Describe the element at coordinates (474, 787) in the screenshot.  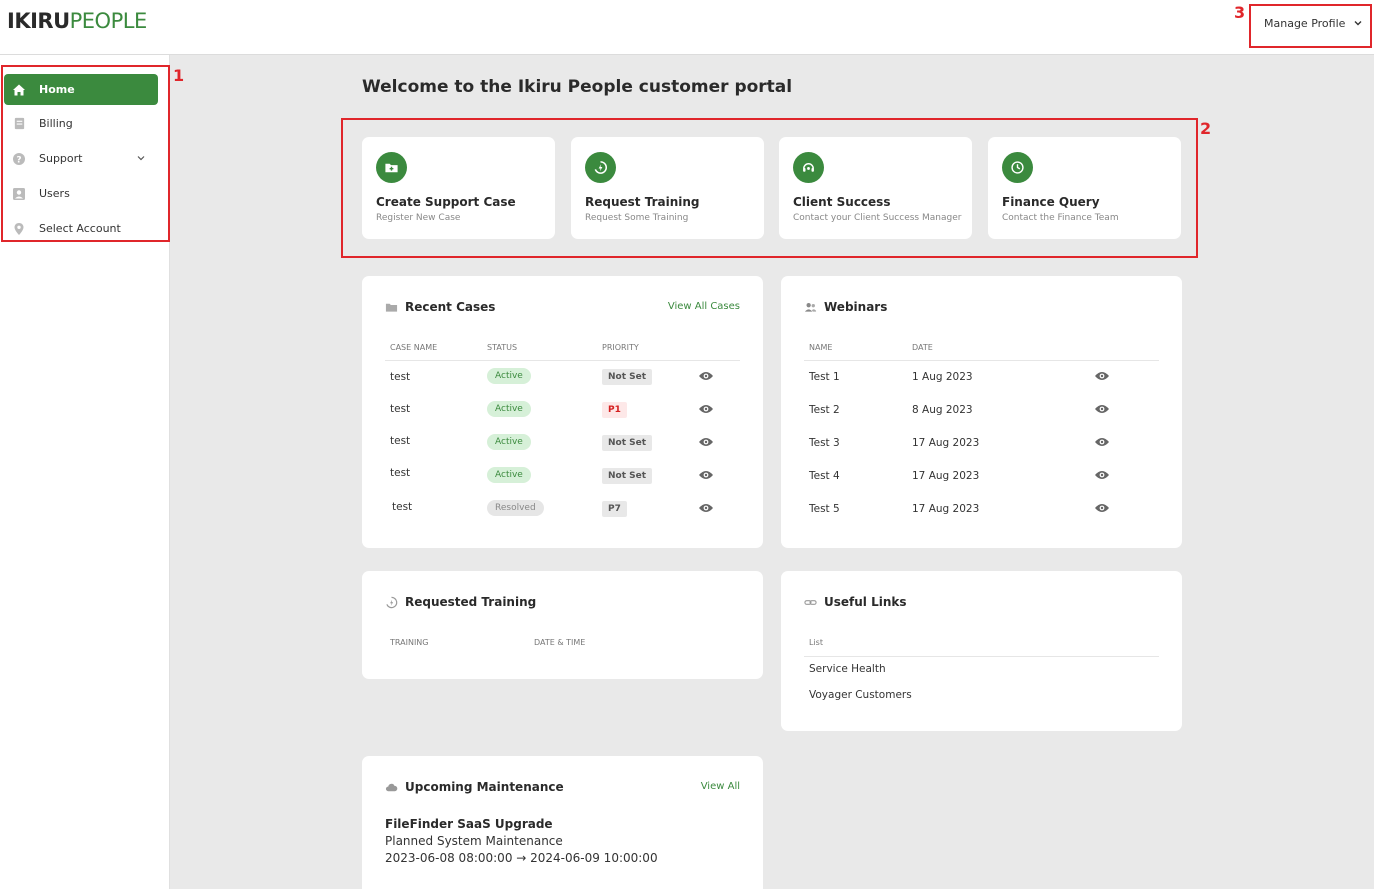
I see `upcoming-maintenance-title: Upcoming Maintenance` at that location.